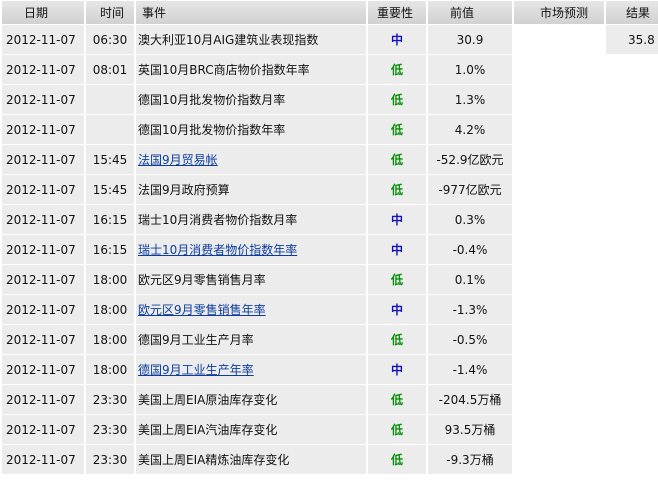 This screenshot has height=484, width=658. What do you see at coordinates (110, 129) in the screenshot?
I see `cell-time` at bounding box center [110, 129].